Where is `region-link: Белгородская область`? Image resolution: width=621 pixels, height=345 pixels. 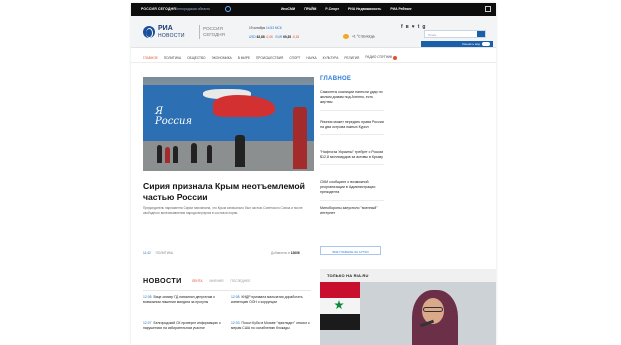
region-link: Белгородская область is located at coordinates (192, 9).